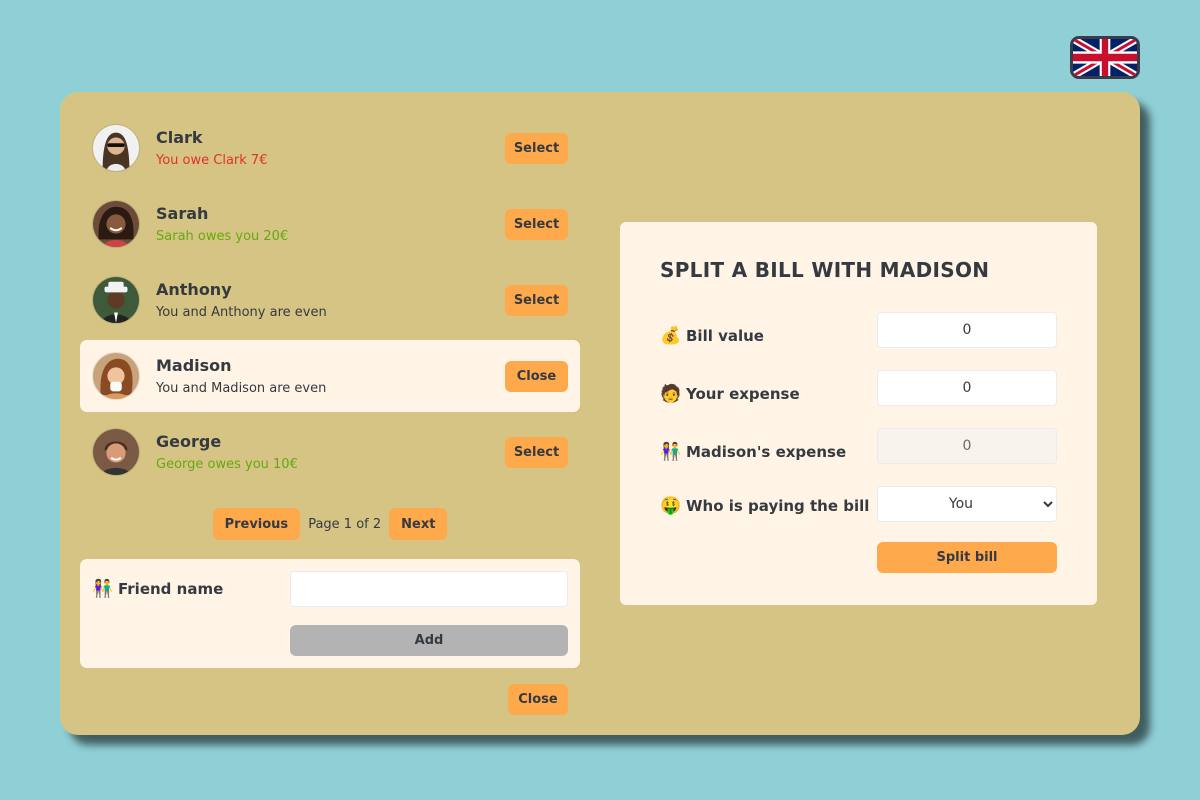  I want to click on payer-label-row: 🤑 Who is paying the bill, so click(764, 506).